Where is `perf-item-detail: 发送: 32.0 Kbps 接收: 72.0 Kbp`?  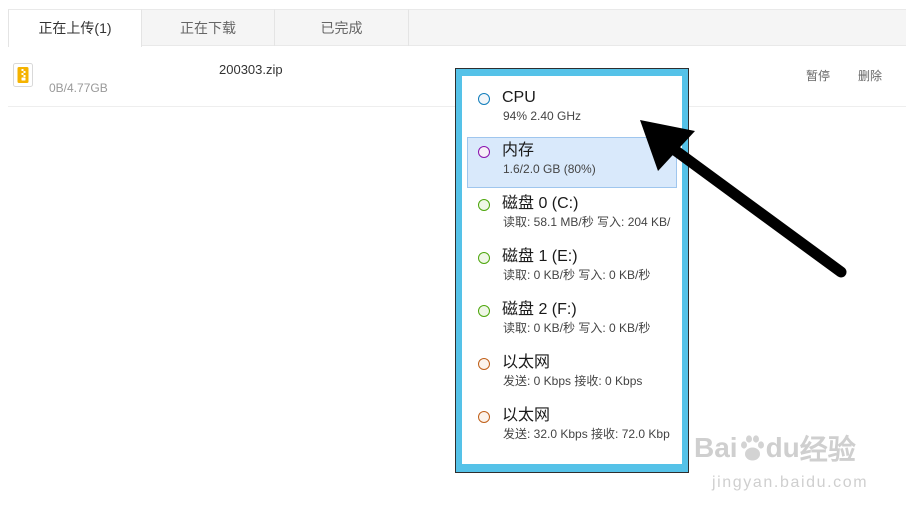 perf-item-detail: 发送: 32.0 Kbps 接收: 72.0 Kbp is located at coordinates (586, 434).